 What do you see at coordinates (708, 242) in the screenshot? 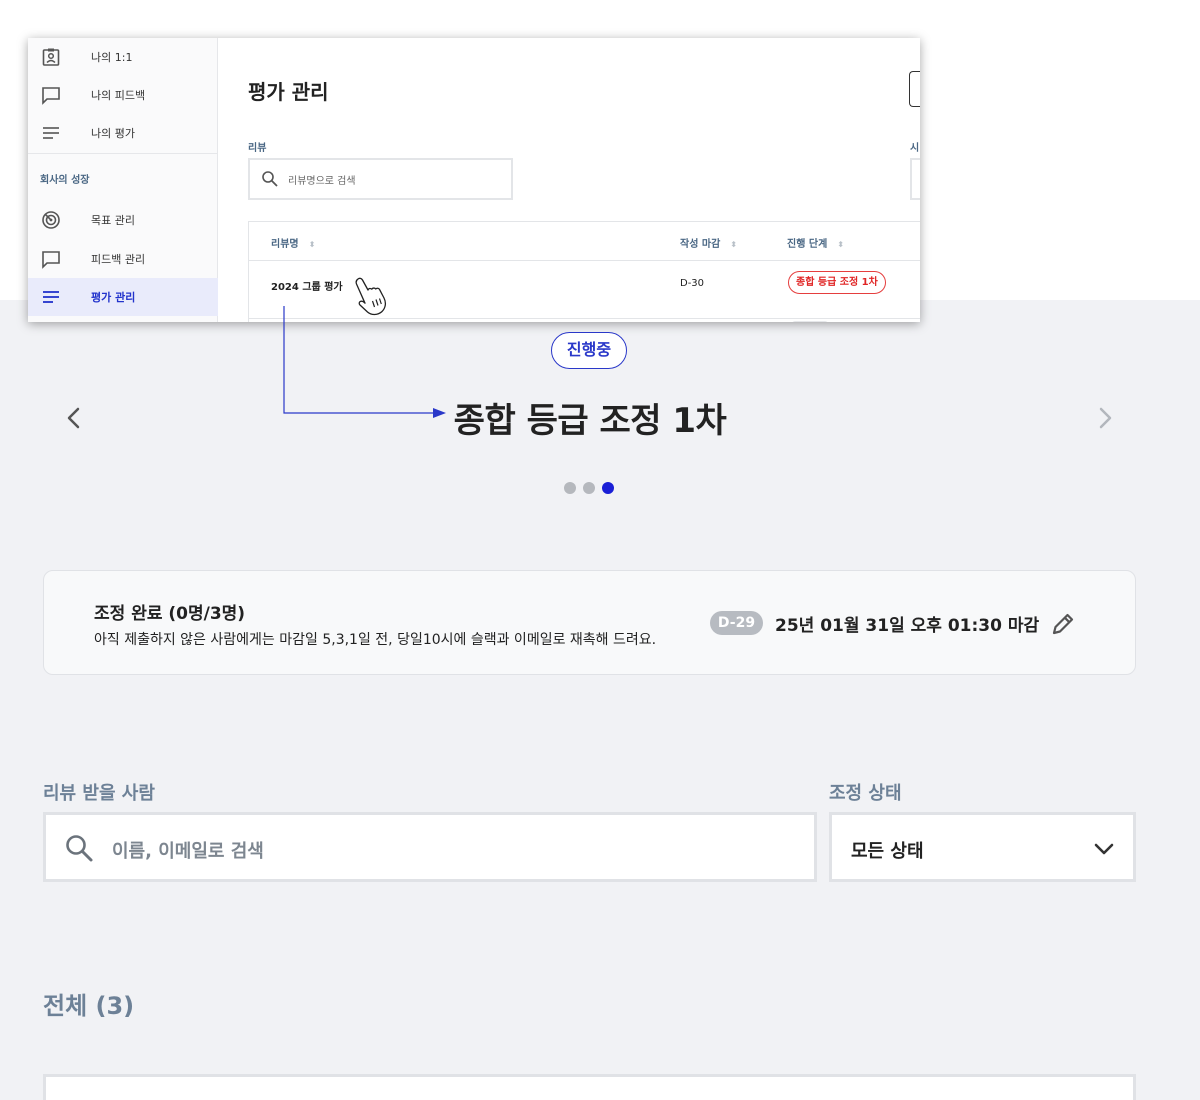
I see `column-header-deadline: 작성 마감 ⬍` at bounding box center [708, 242].